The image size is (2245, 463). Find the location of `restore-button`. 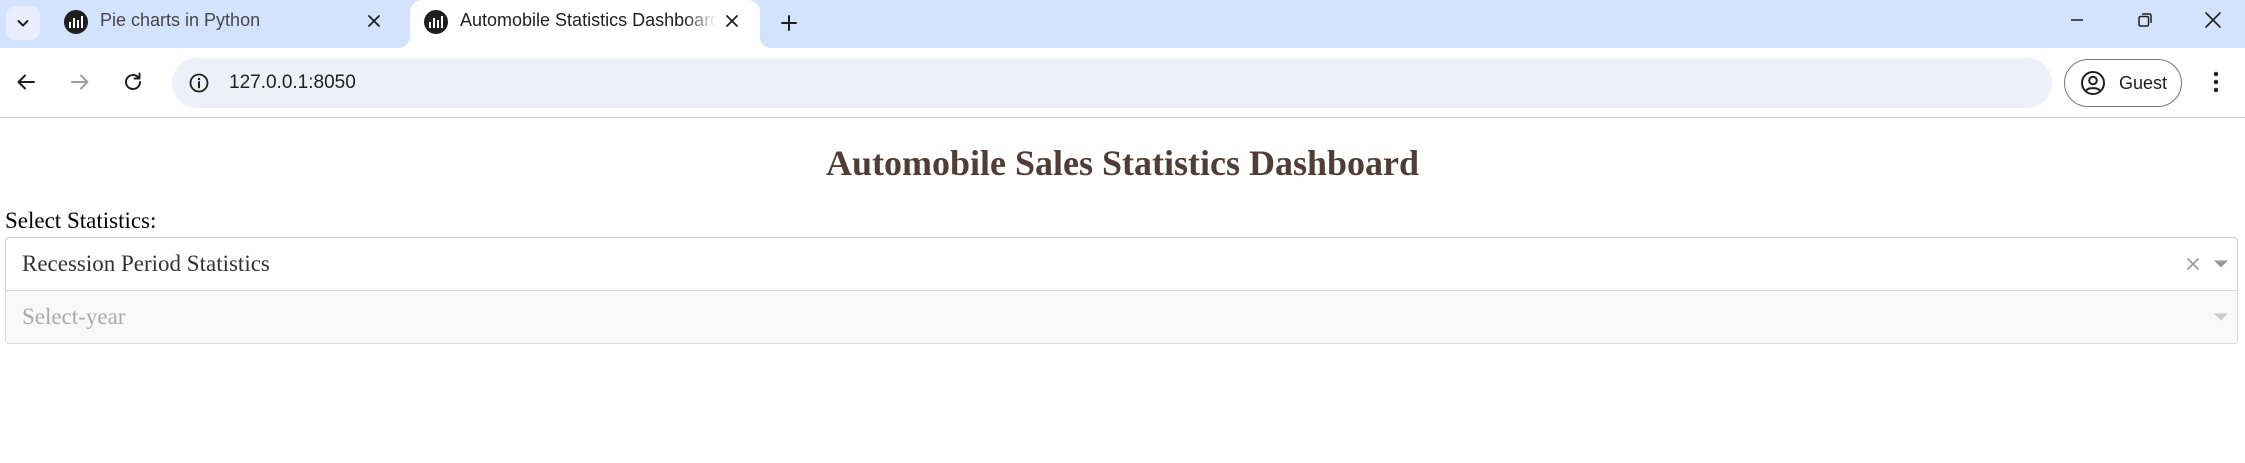

restore-button is located at coordinates (2145, 20).